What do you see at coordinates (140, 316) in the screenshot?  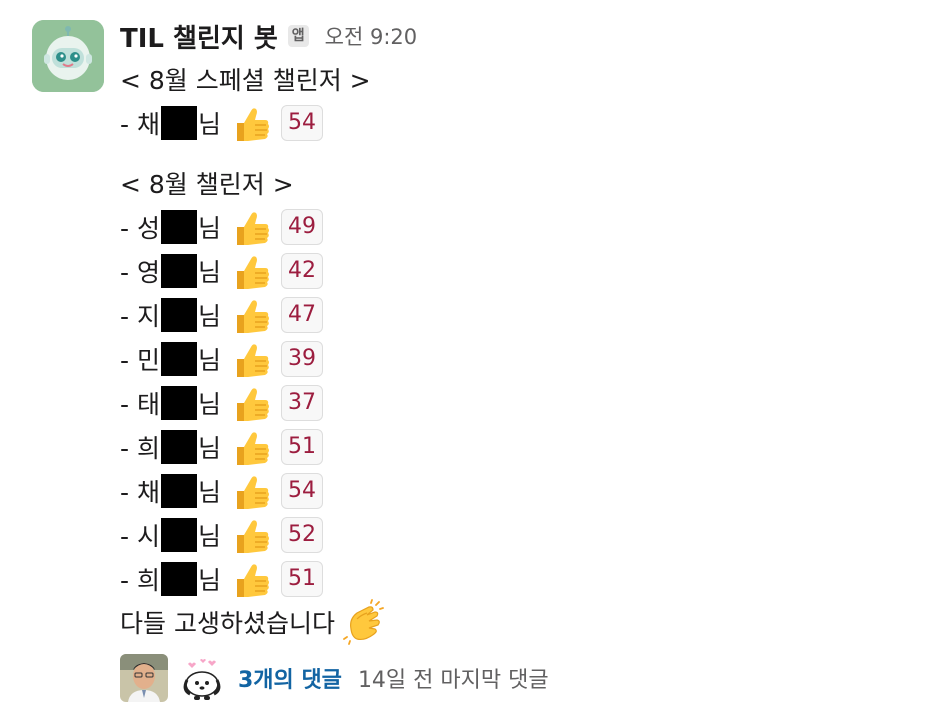 I see `row-prefix: - 지` at bounding box center [140, 316].